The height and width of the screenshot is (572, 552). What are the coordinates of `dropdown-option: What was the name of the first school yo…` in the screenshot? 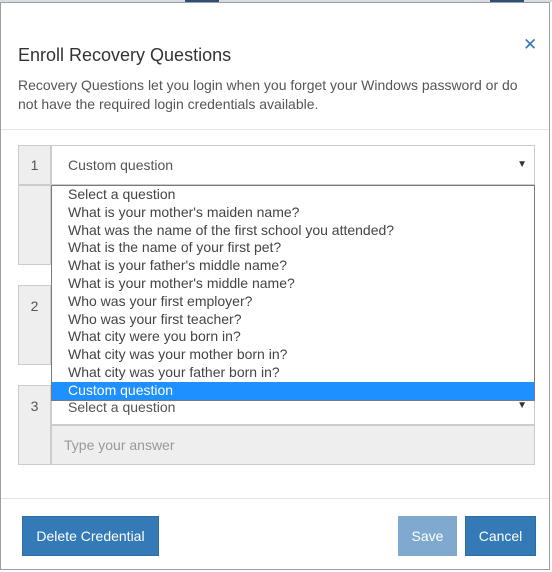 It's located at (293, 231).